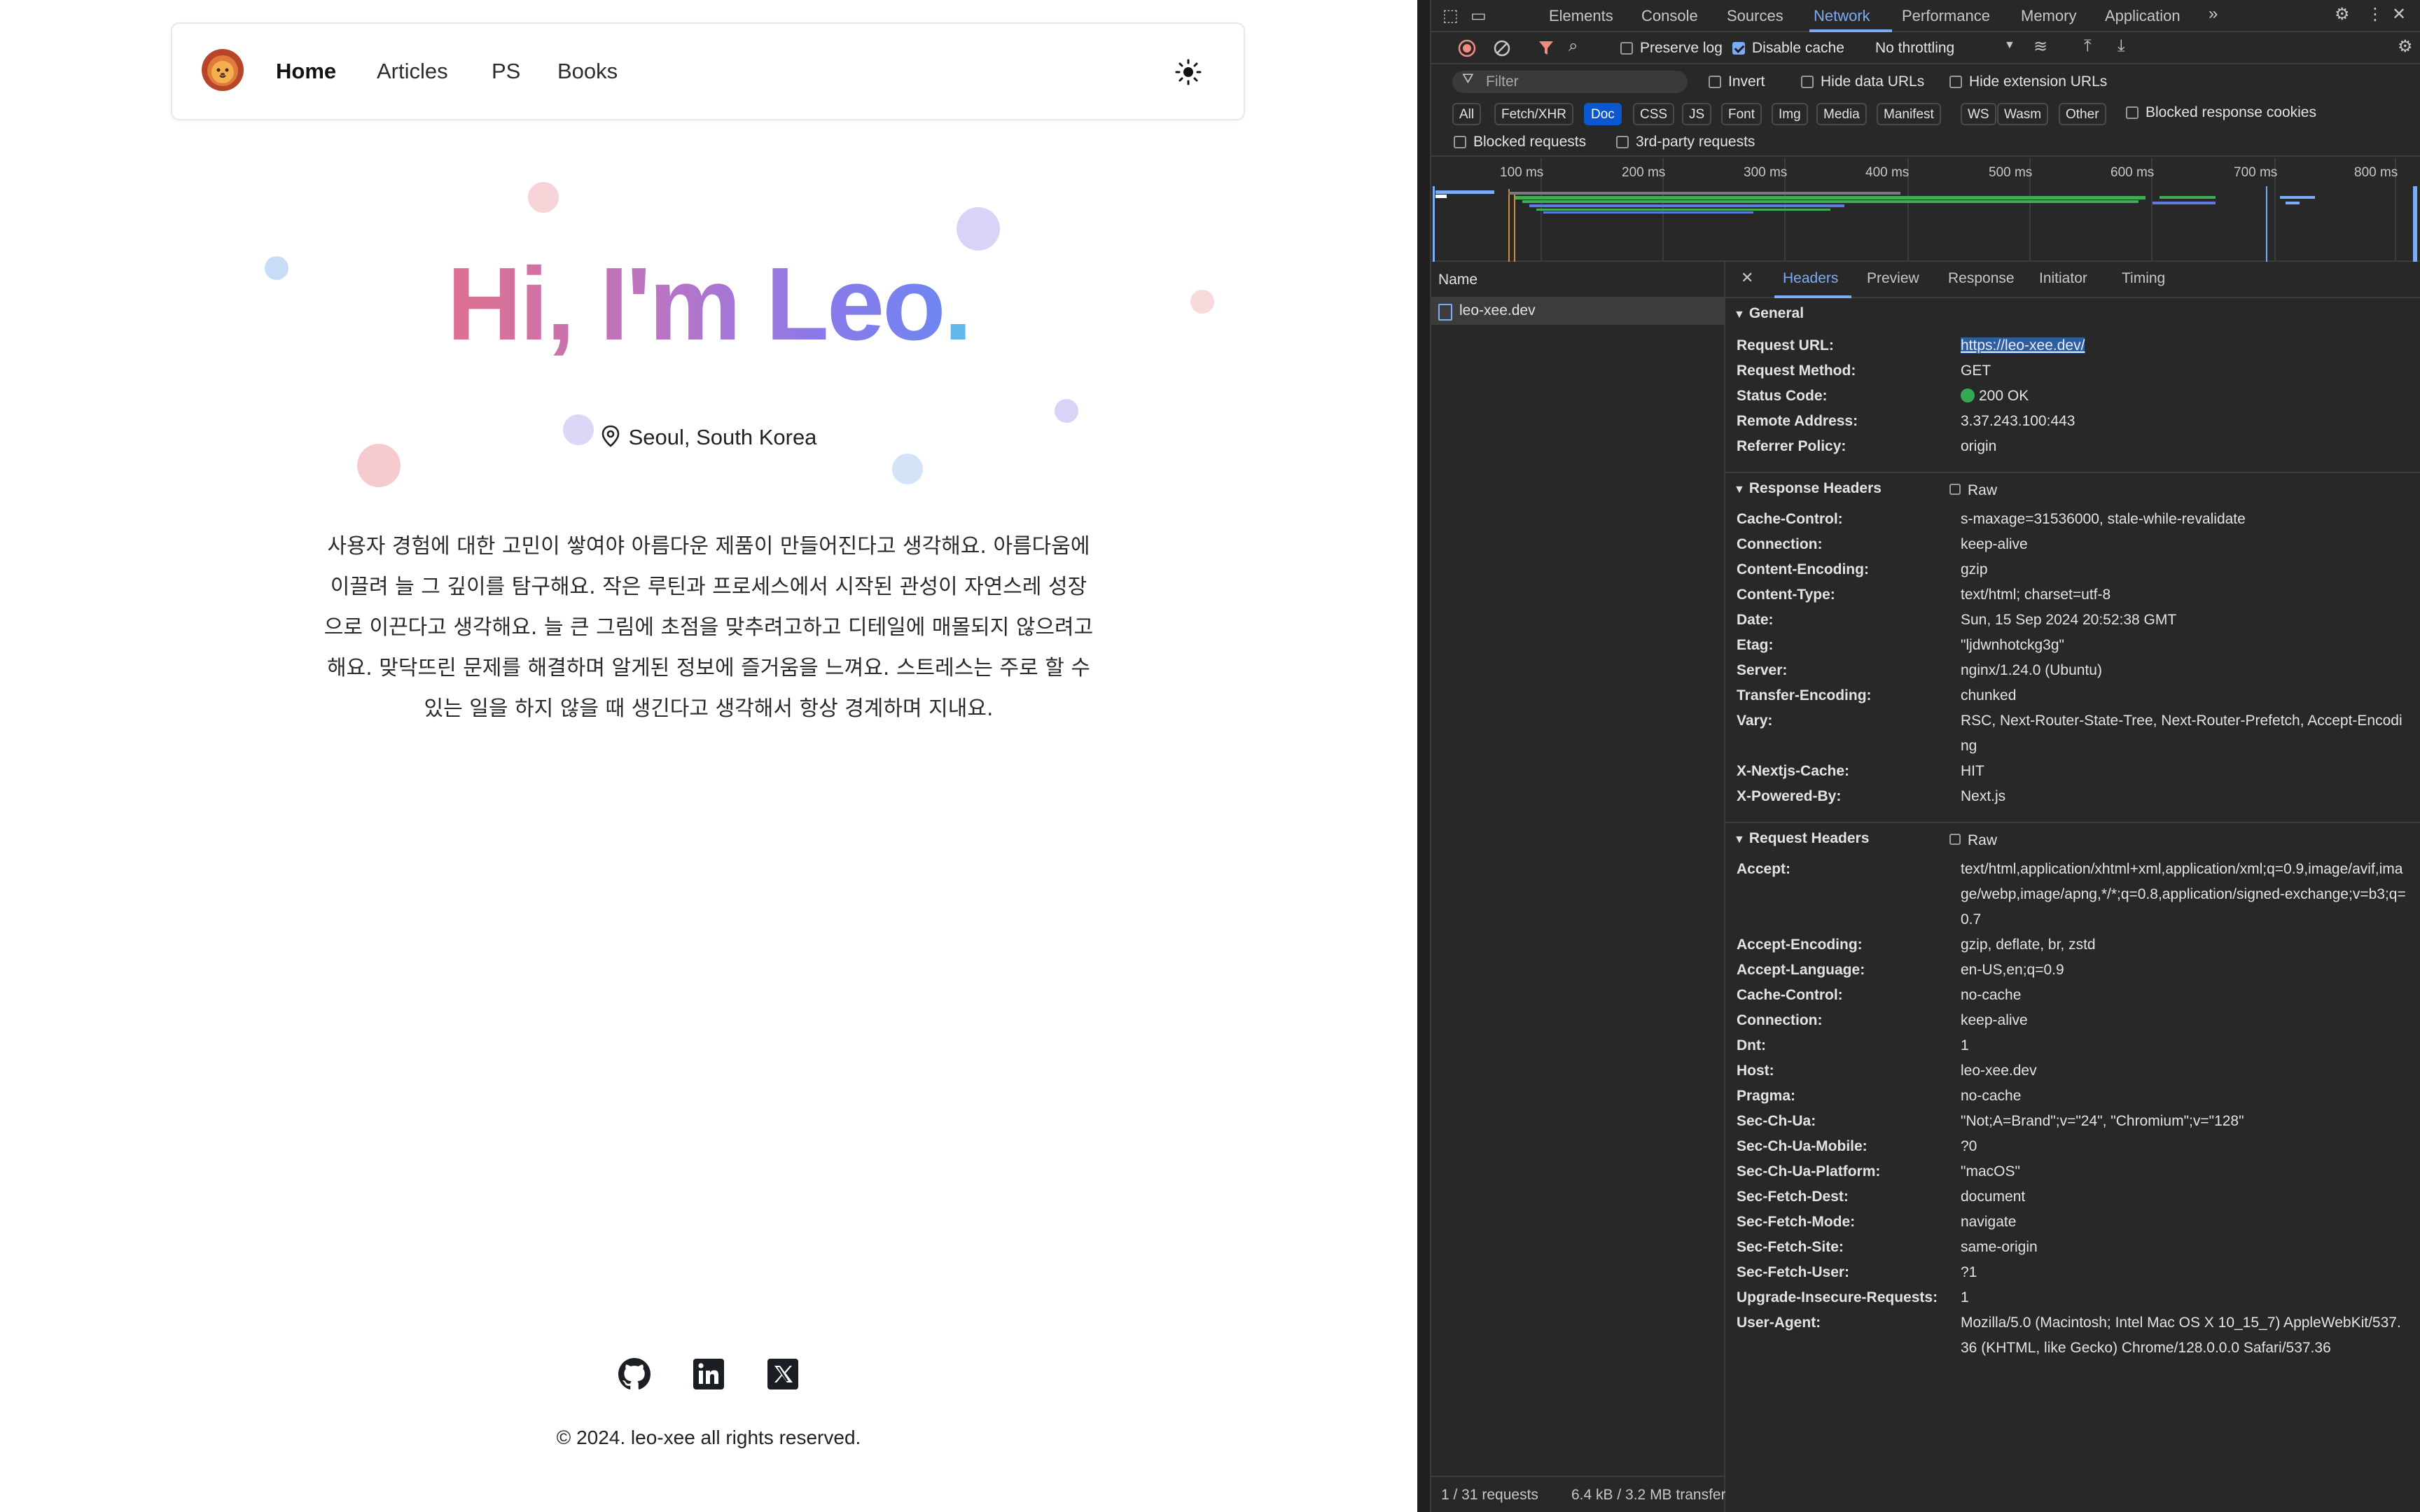 This screenshot has height=1512, width=2420. Describe the element at coordinates (1573, 46) in the screenshot. I see `search-icon: ⌕` at that location.